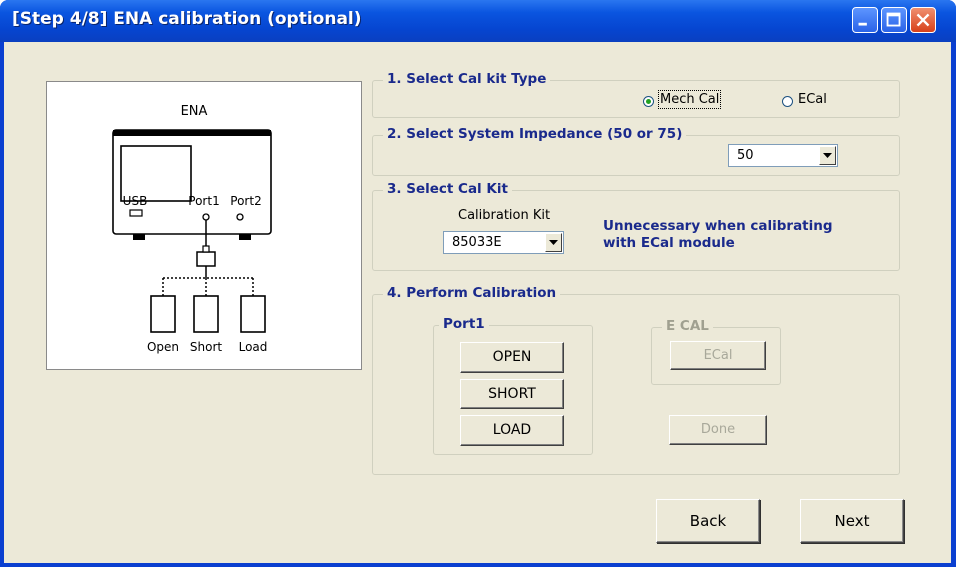  What do you see at coordinates (787, 101) in the screenshot?
I see `ecal-radio` at bounding box center [787, 101].